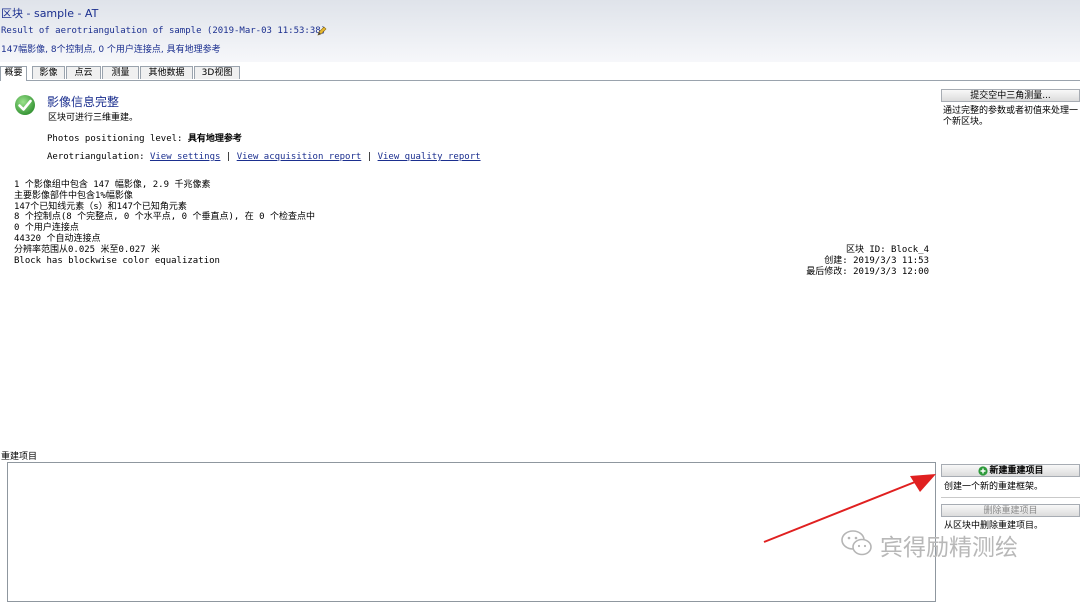 This screenshot has width=1080, height=602. I want to click on tab-3d-view: 3D视图, so click(217, 72).